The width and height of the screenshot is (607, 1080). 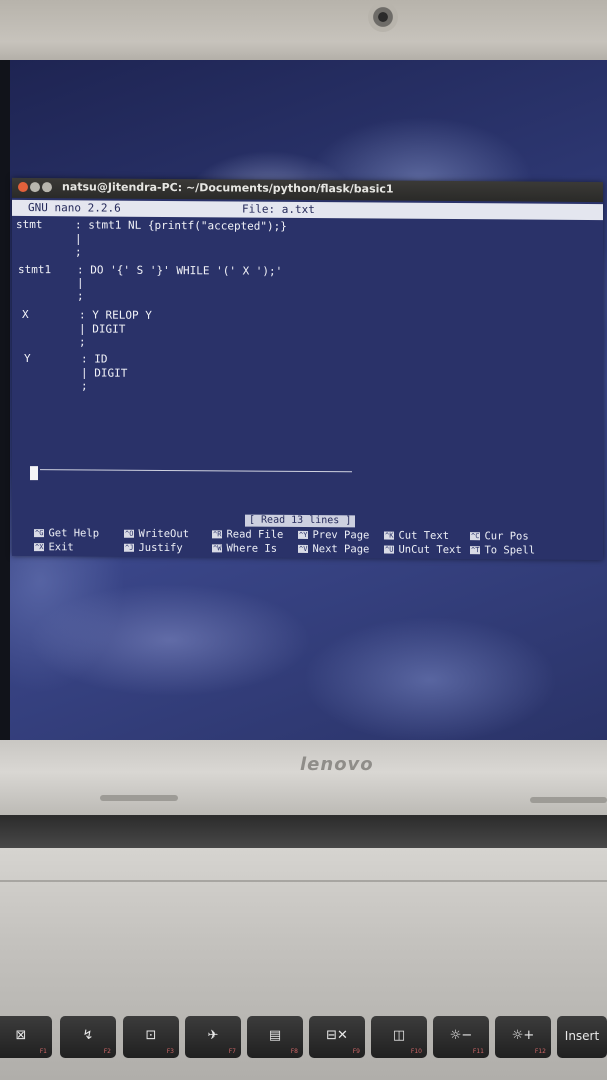 What do you see at coordinates (337, 764) in the screenshot?
I see `brand-logo: lenovo` at bounding box center [337, 764].